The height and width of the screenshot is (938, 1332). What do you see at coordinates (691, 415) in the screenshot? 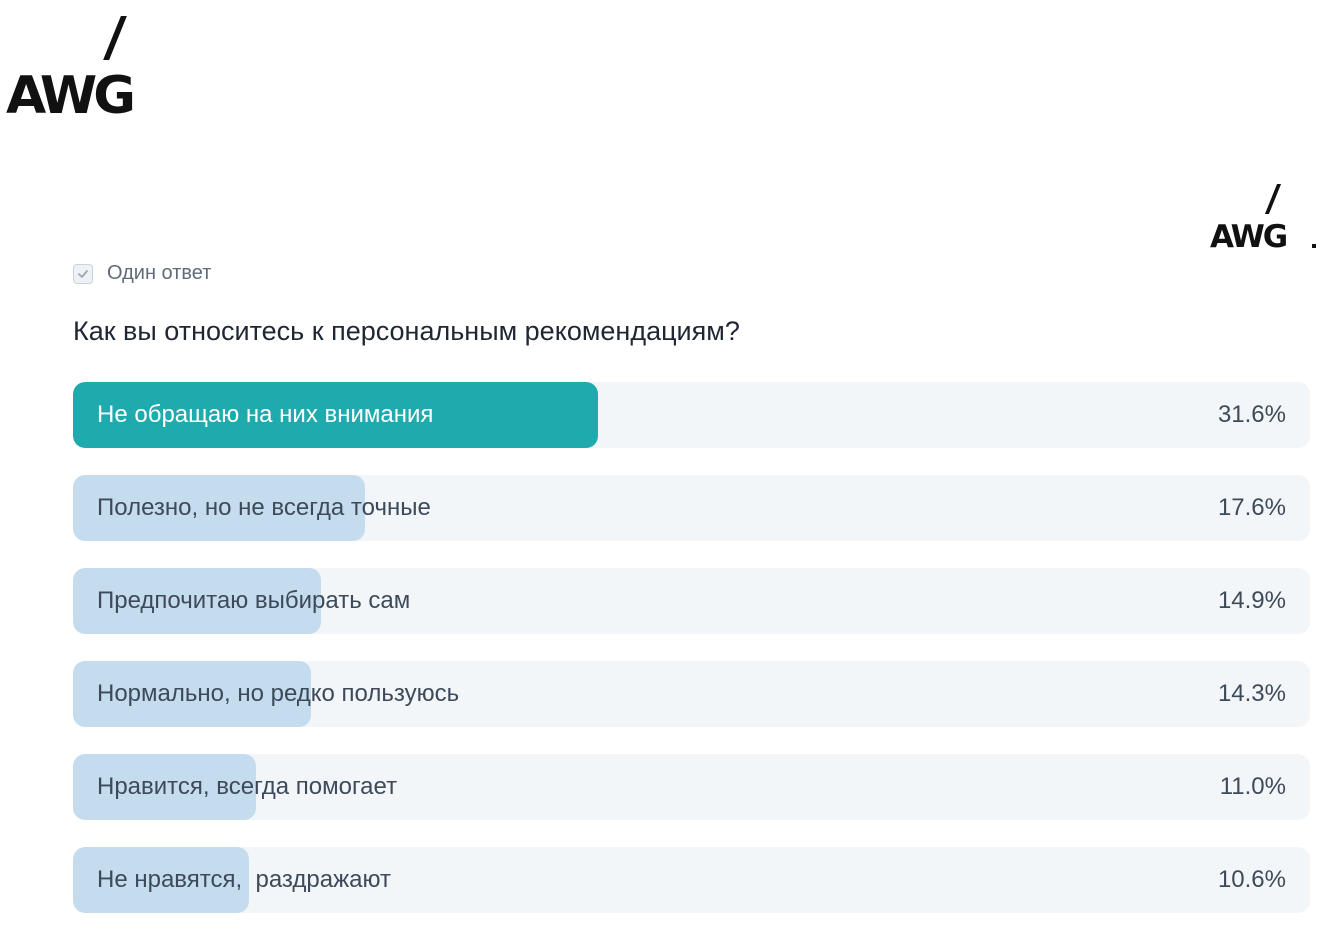
I see `poll-option: Не обращаю на них внимания 31.6%` at bounding box center [691, 415].